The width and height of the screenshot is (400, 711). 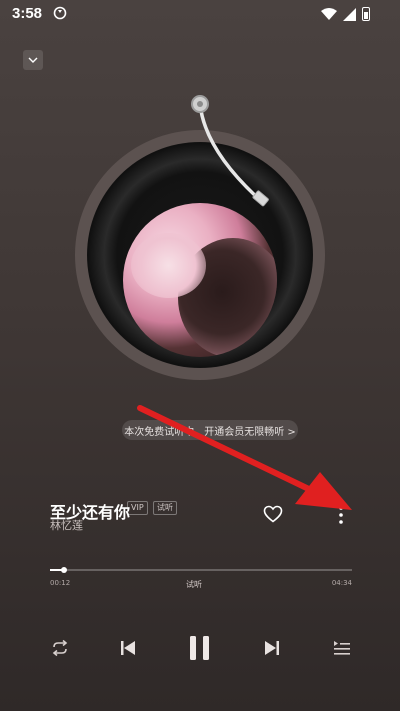 I want to click on pause-icon, so click(x=199, y=648).